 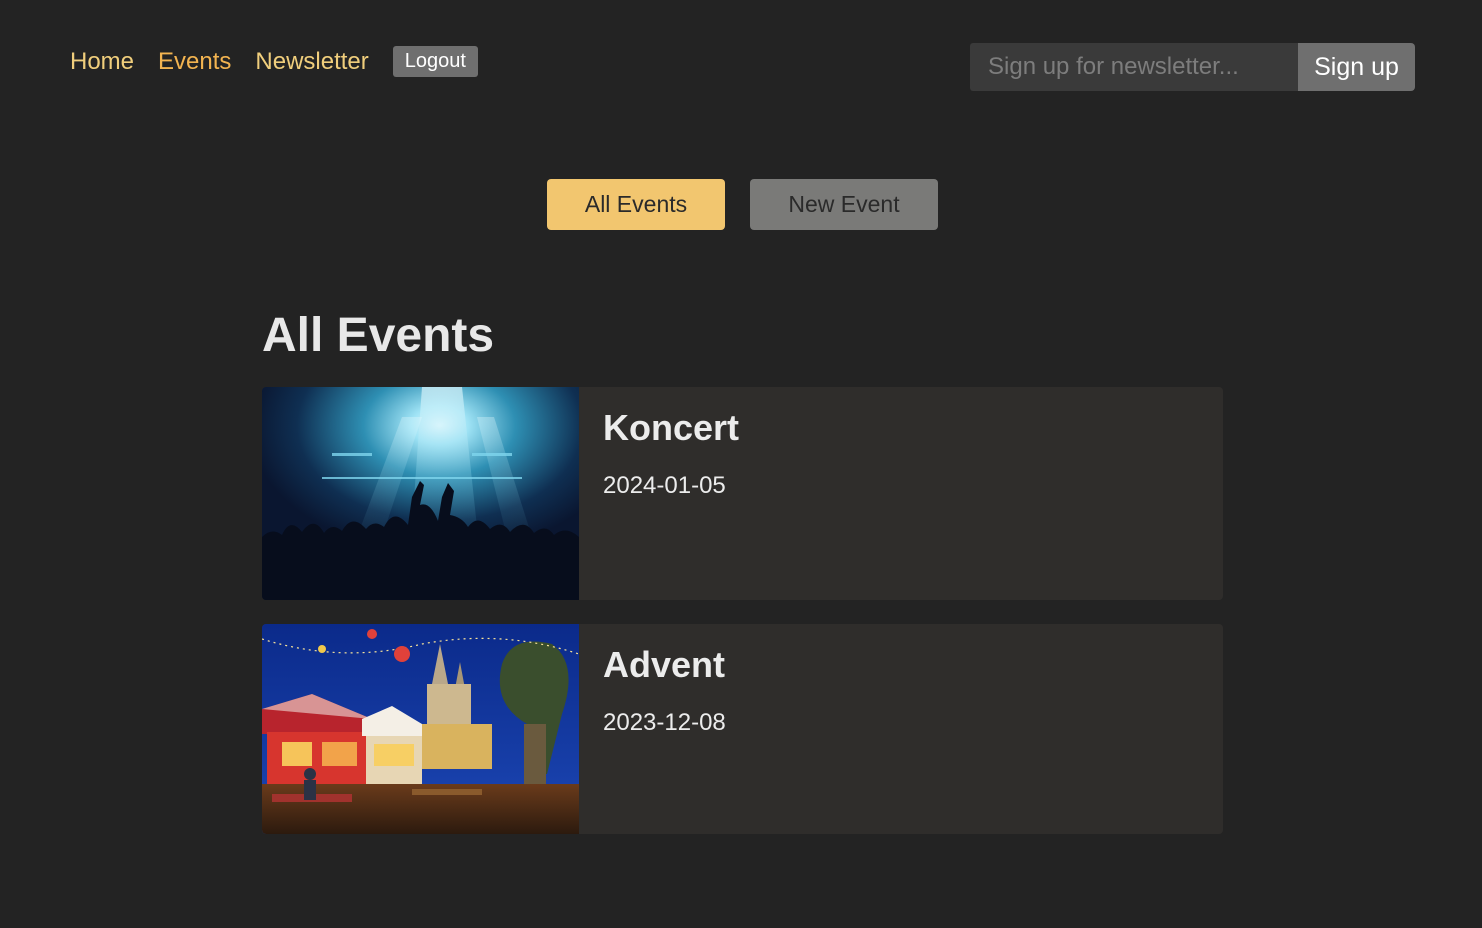 What do you see at coordinates (742, 204) in the screenshot?
I see `events-subnav: All Events New Event` at bounding box center [742, 204].